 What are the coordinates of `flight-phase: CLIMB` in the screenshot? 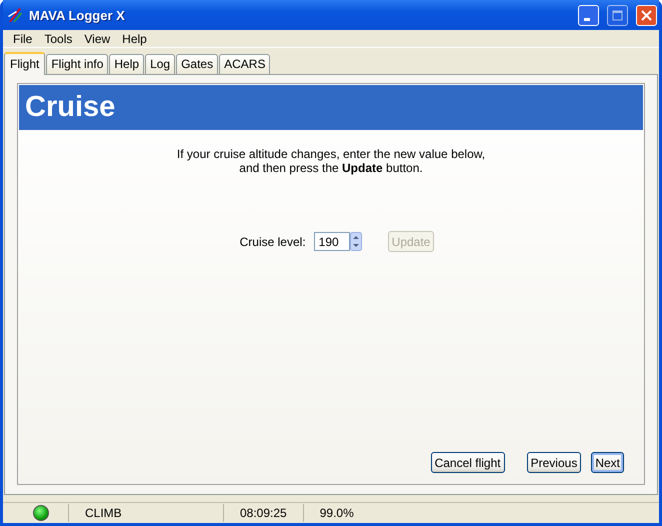 It's located at (103, 513).